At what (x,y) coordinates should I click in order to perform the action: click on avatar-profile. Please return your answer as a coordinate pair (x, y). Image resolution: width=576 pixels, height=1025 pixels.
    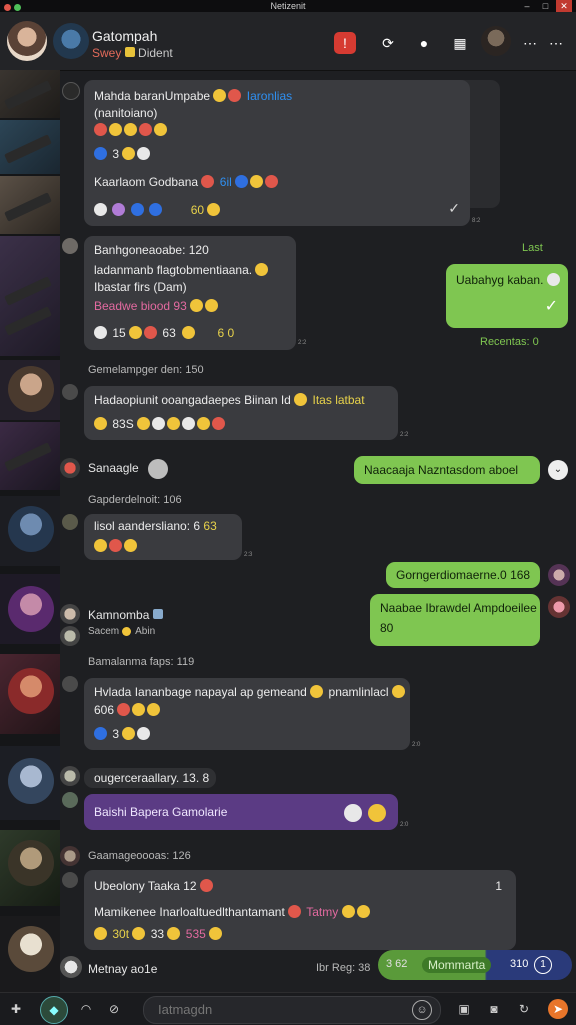
    Looking at the image, I should click on (496, 41).